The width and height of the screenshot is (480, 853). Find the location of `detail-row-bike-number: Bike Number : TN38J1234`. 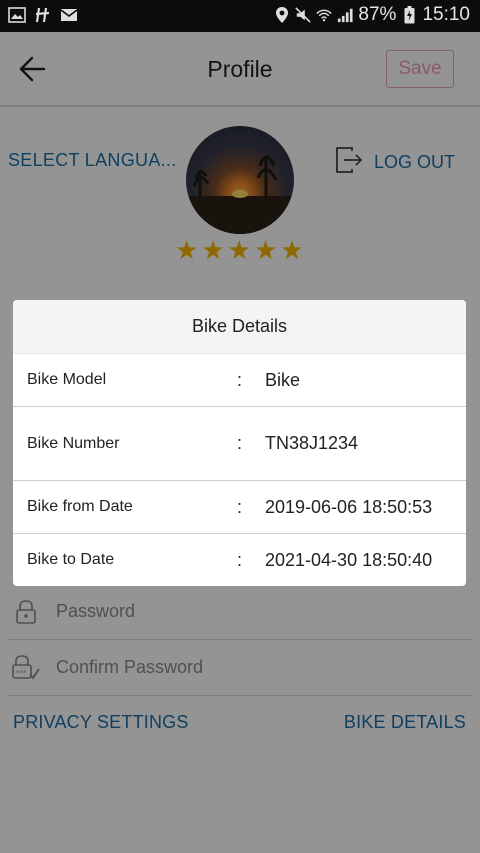

detail-row-bike-number: Bike Number : TN38J1234 is located at coordinates (239, 444).